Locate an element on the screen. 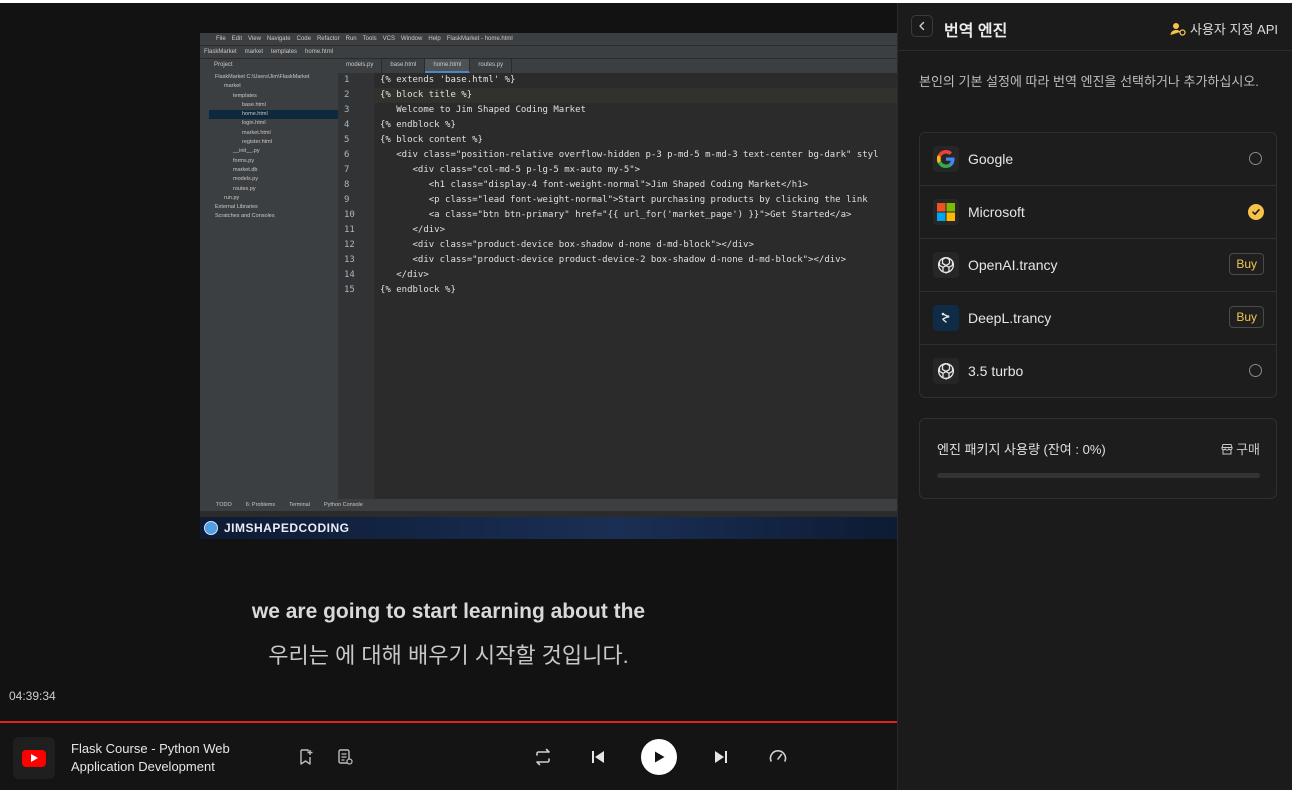 The image size is (1292, 790). ide-breadcrumb-item: templates is located at coordinates (284, 52).